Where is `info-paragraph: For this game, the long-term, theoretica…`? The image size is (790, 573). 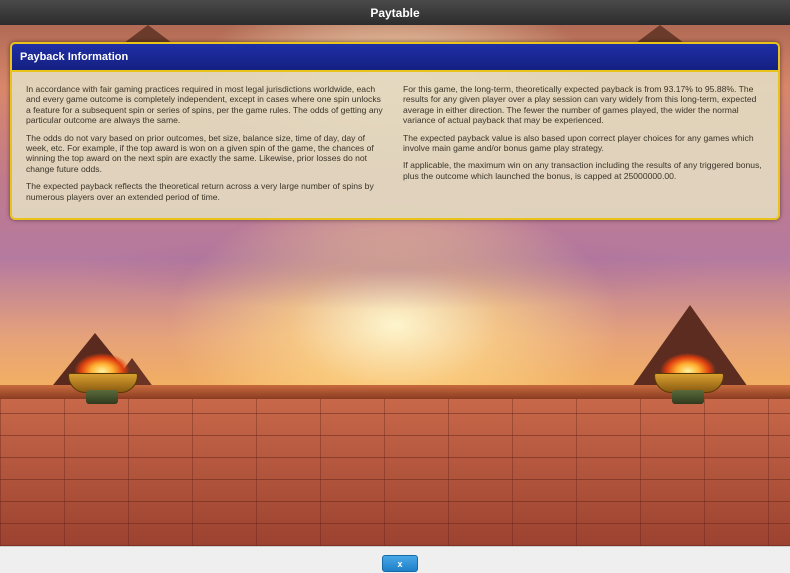
info-paragraph: For this game, the long-term, theoretica… is located at coordinates (580, 105).